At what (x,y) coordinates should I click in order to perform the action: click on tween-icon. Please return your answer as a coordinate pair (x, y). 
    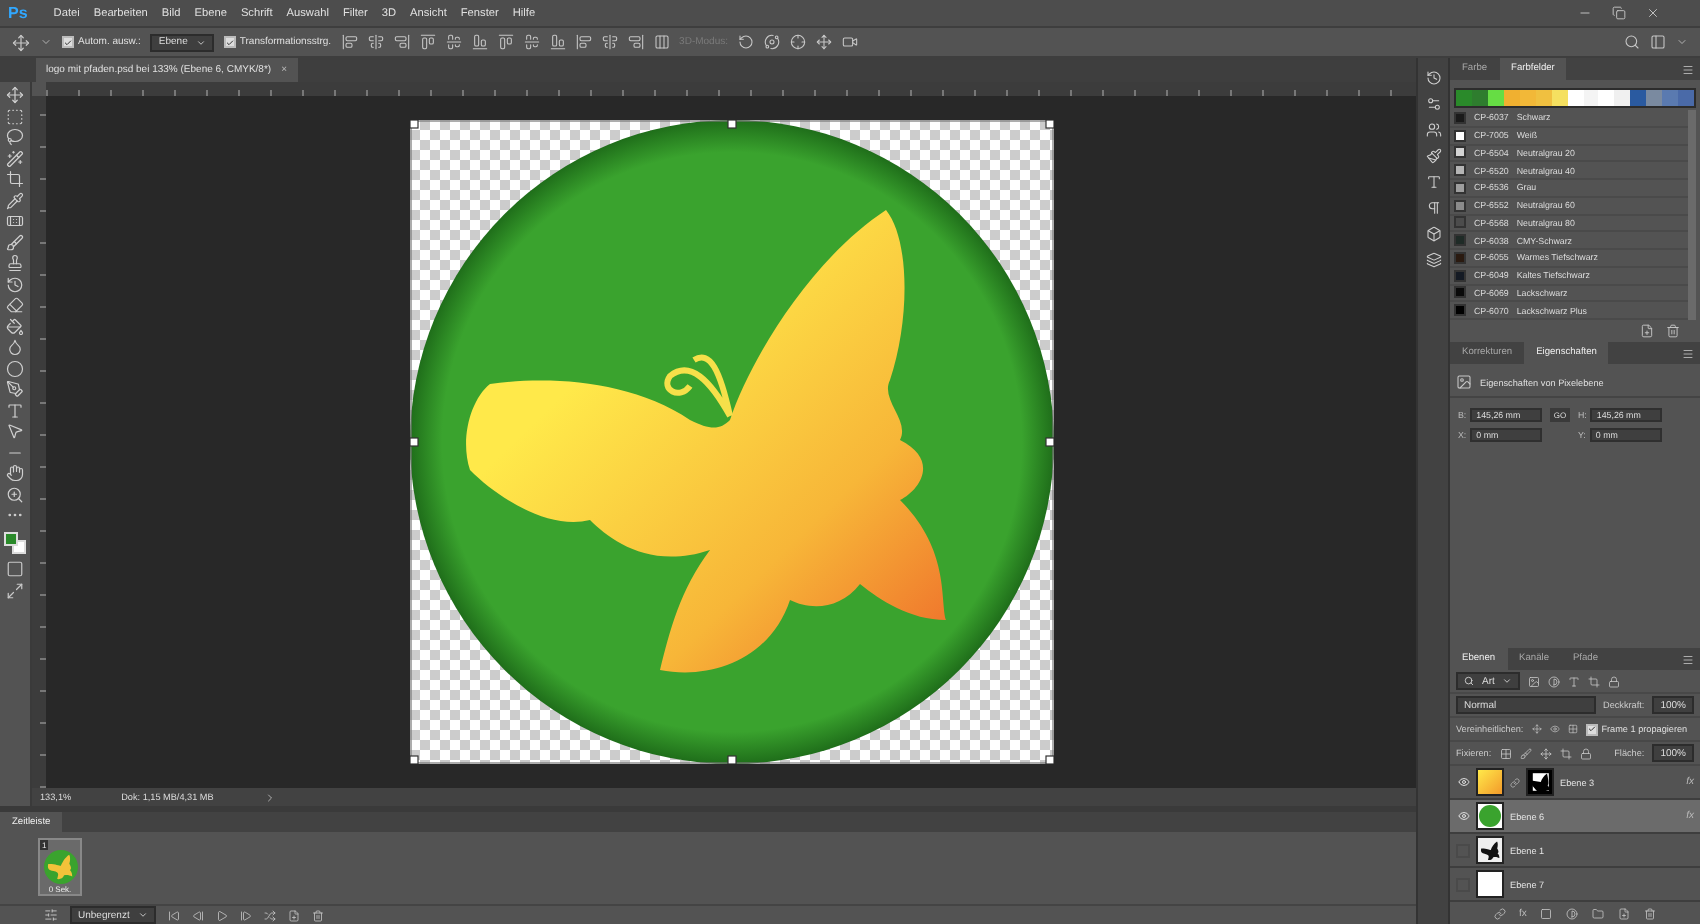
    Looking at the image, I should click on (269, 915).